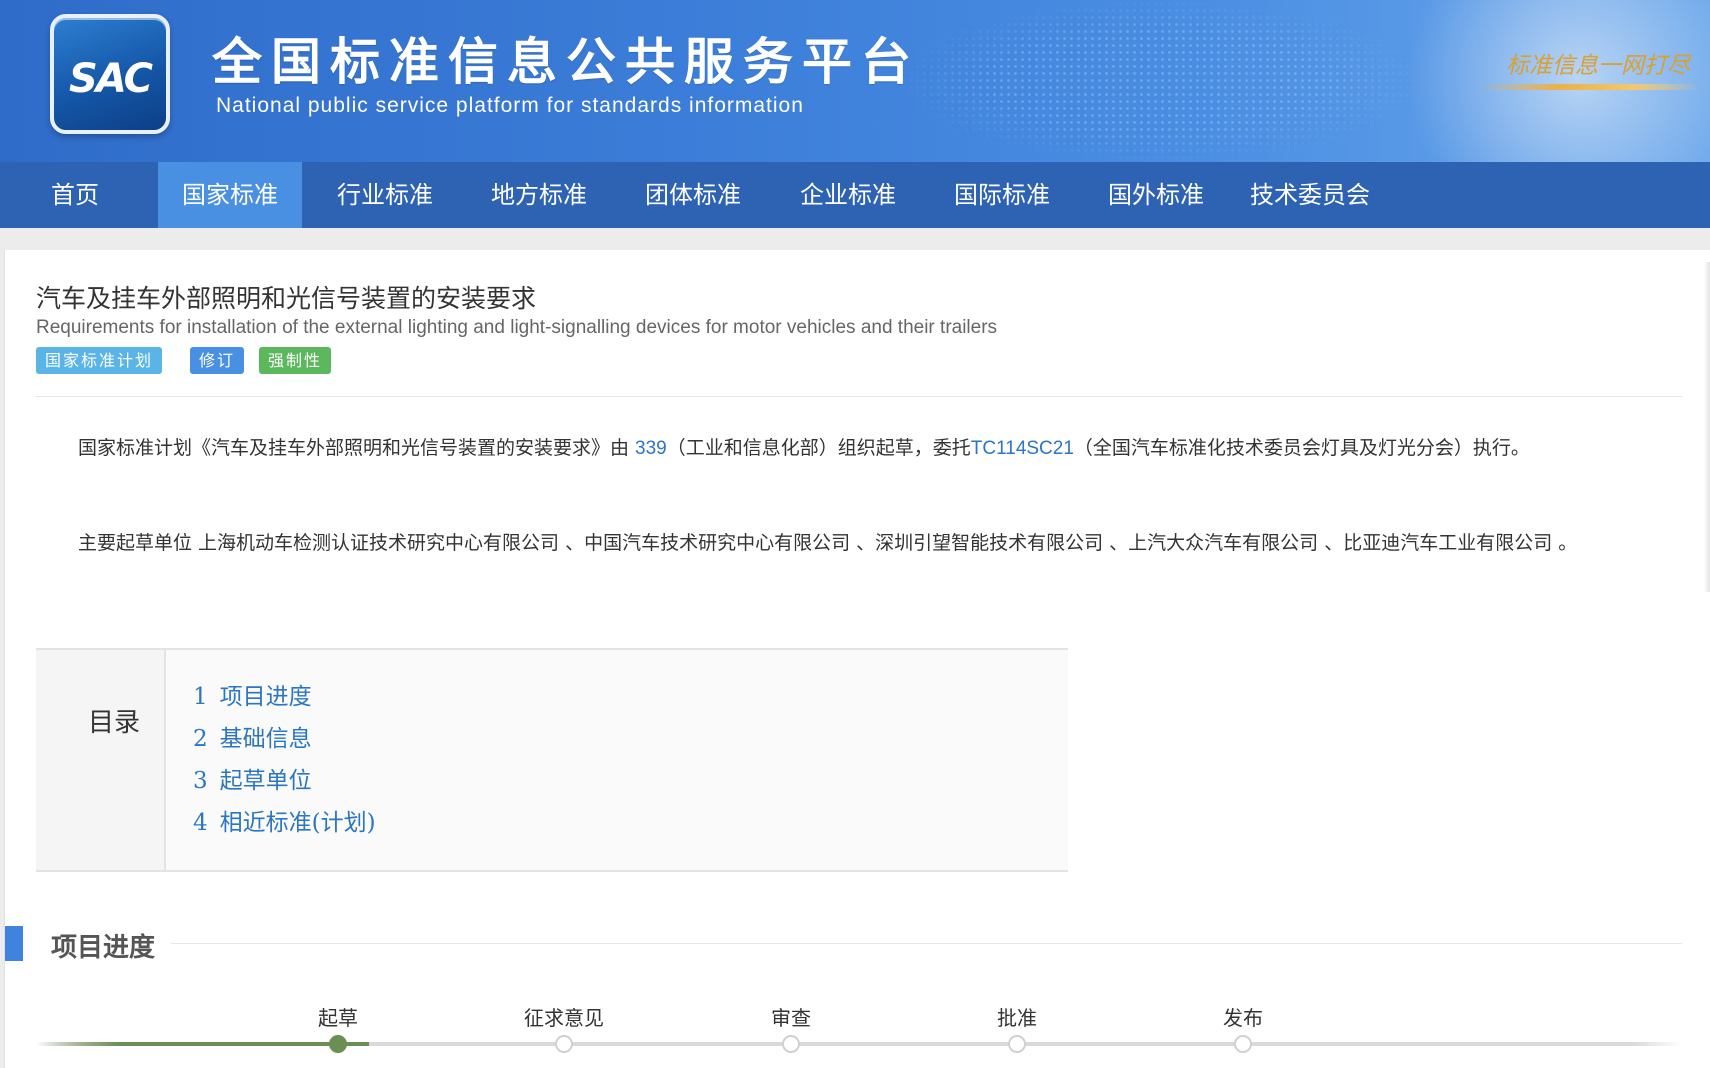 The image size is (1710, 1068). What do you see at coordinates (859, 396) in the screenshot?
I see `title-divider` at bounding box center [859, 396].